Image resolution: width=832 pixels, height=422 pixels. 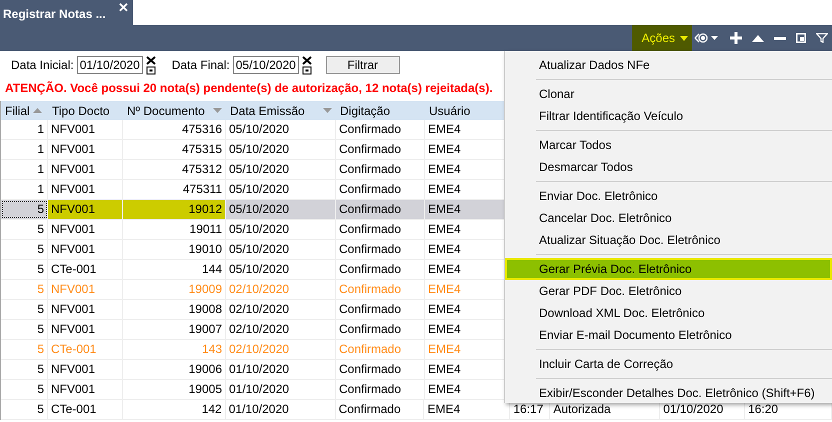 I want to click on minus-icon, so click(x=780, y=38).